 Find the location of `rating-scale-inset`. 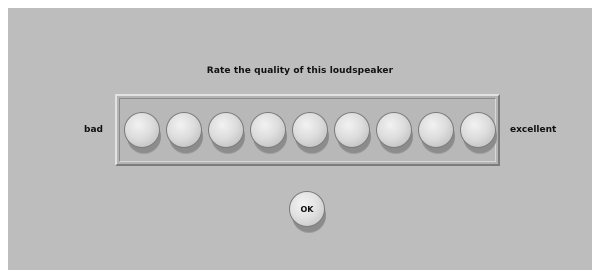

rating-scale-inset is located at coordinates (307, 130).